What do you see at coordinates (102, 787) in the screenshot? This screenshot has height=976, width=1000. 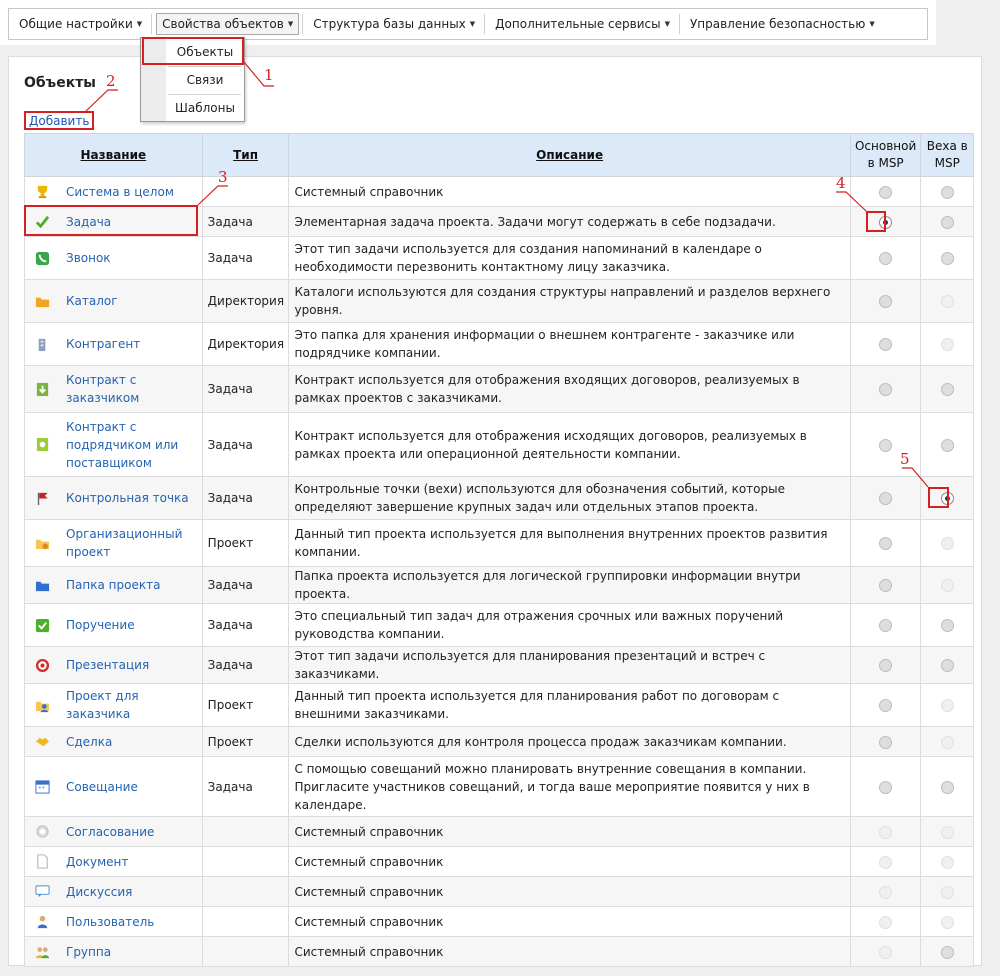 I see `object-name-link: Совещание` at bounding box center [102, 787].